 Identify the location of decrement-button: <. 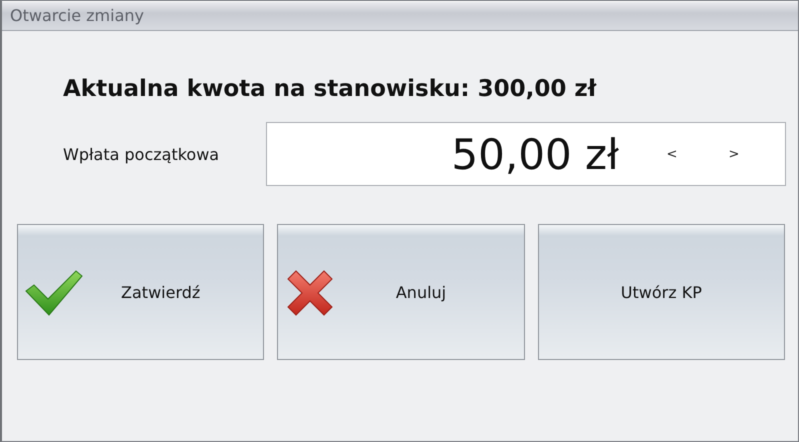
(672, 154).